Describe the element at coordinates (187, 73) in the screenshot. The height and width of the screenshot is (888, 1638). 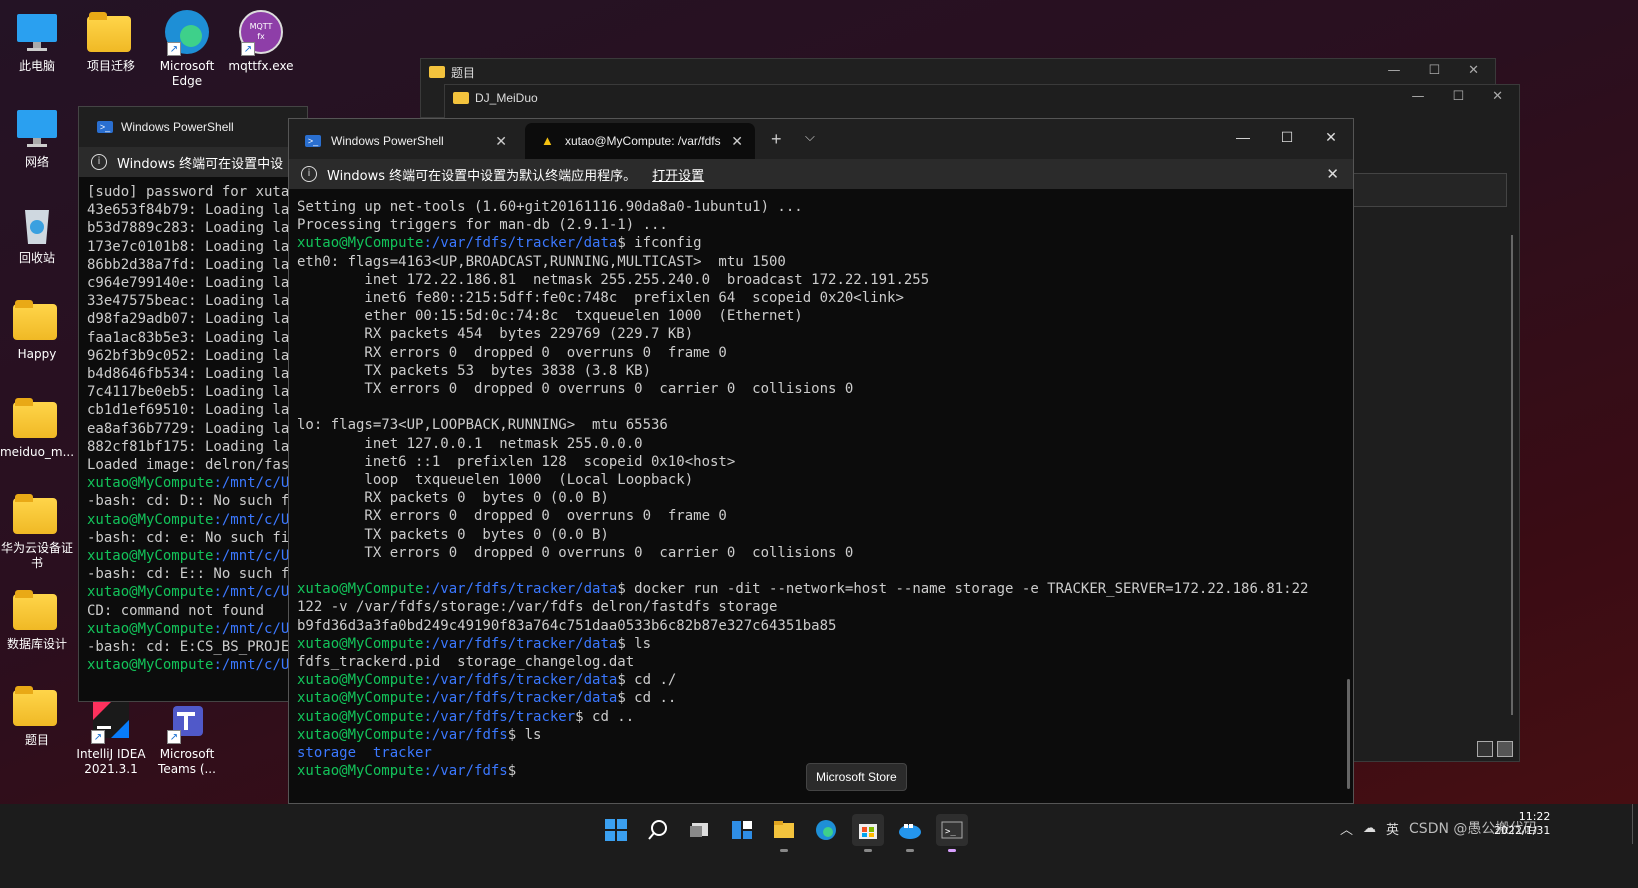
I see `desktop-icon-label: Microsoft Edge` at that location.